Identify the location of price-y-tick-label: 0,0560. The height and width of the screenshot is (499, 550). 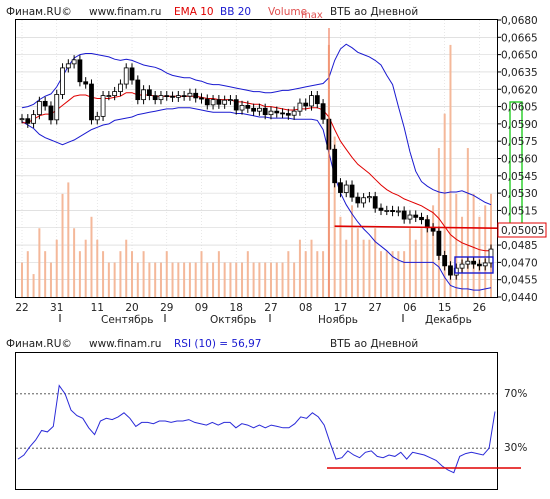
(519, 160).